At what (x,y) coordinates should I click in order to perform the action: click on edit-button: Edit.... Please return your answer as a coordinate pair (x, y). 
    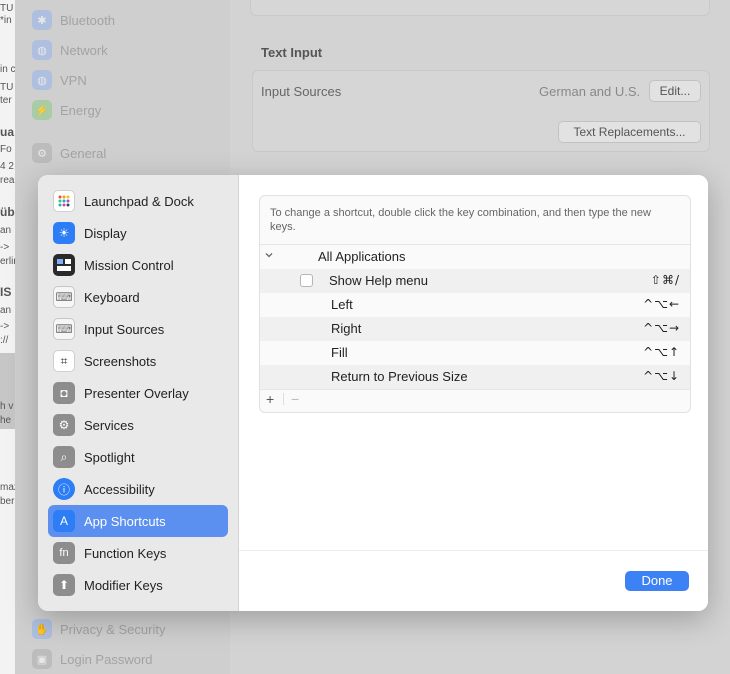
    Looking at the image, I should click on (675, 91).